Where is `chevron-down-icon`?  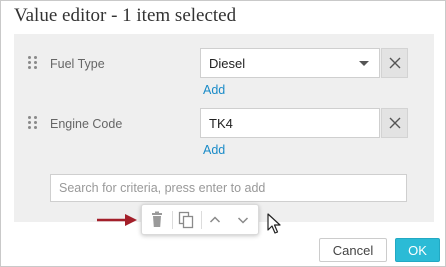 chevron-down-icon is located at coordinates (243, 220).